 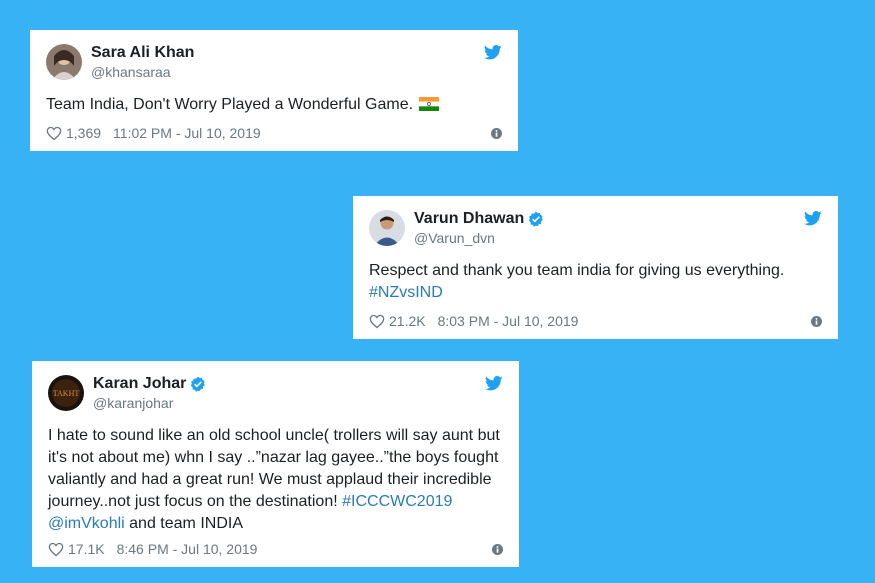 I want to click on avatar-logo-text: TAKHT, so click(x=66, y=393).